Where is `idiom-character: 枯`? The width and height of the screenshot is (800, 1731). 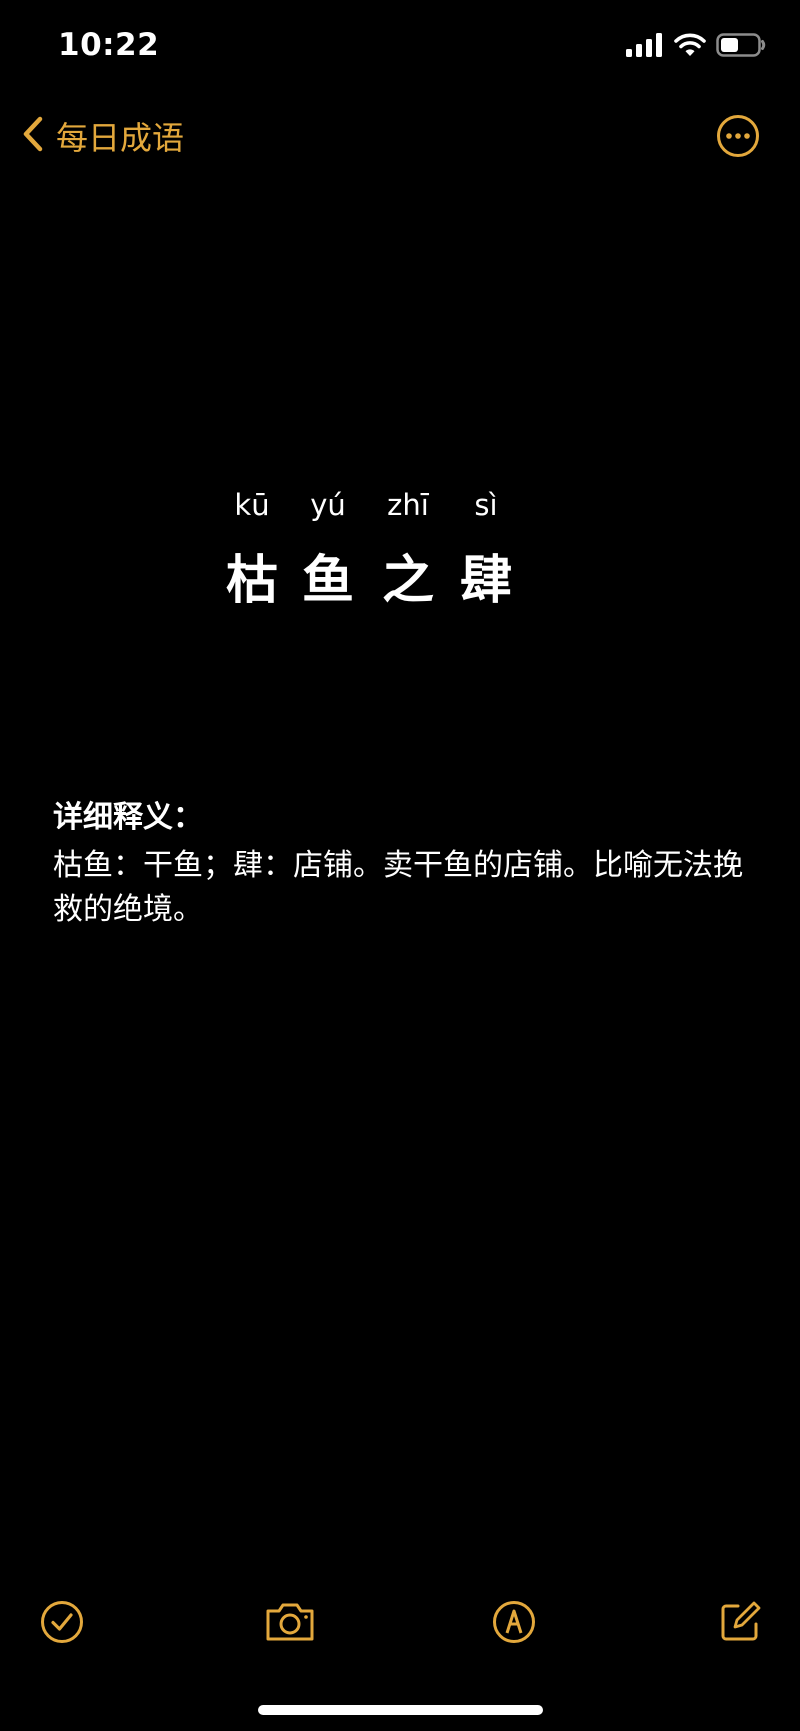 idiom-character: 枯 is located at coordinates (251, 581).